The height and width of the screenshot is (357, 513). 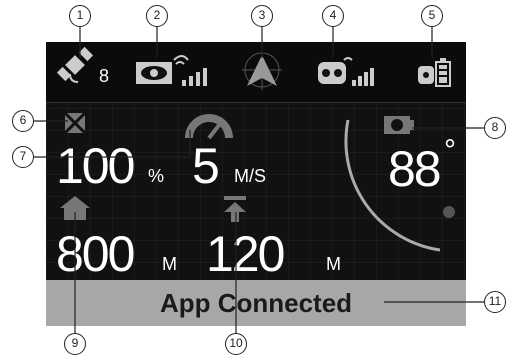 I want to click on callout-8: 8, so click(x=495, y=128).